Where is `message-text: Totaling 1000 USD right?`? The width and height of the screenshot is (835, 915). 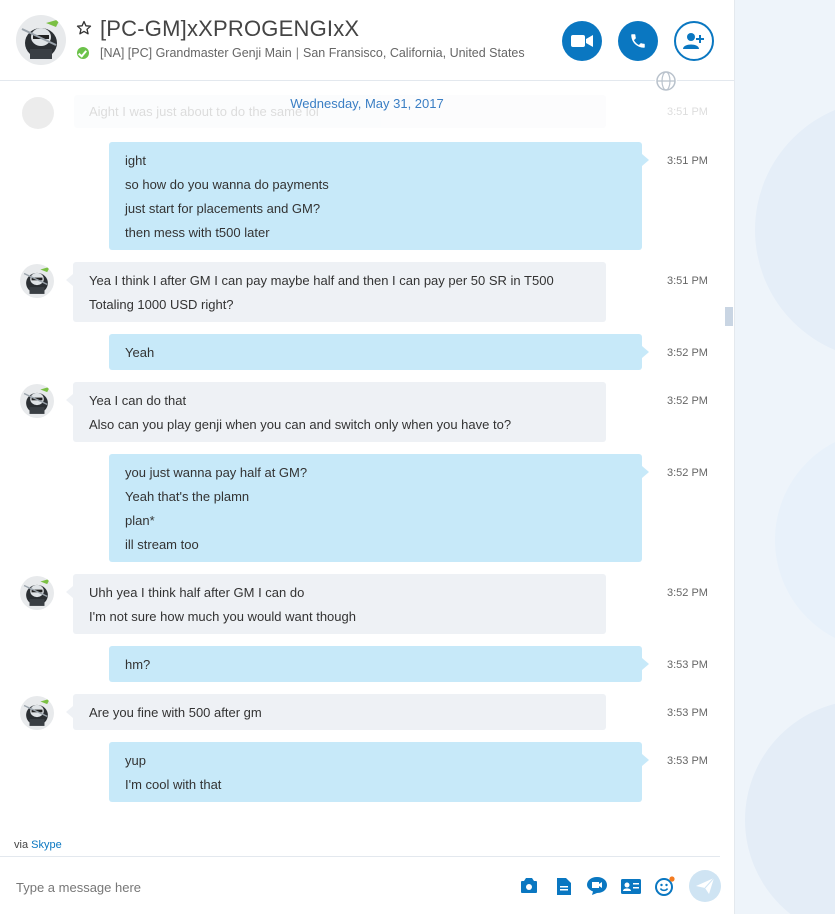 message-text: Totaling 1000 USD right? is located at coordinates (161, 304).